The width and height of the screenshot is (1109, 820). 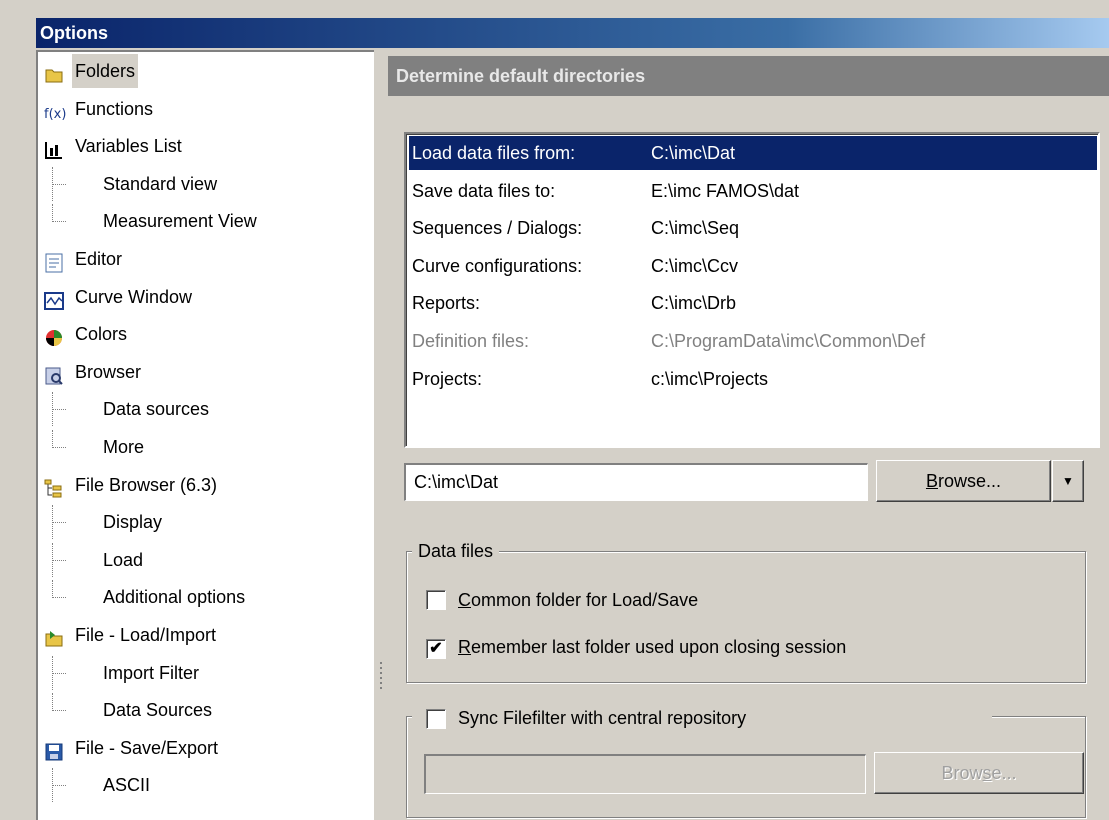 What do you see at coordinates (484, 190) in the screenshot?
I see `directory-label: Save data files to:` at bounding box center [484, 190].